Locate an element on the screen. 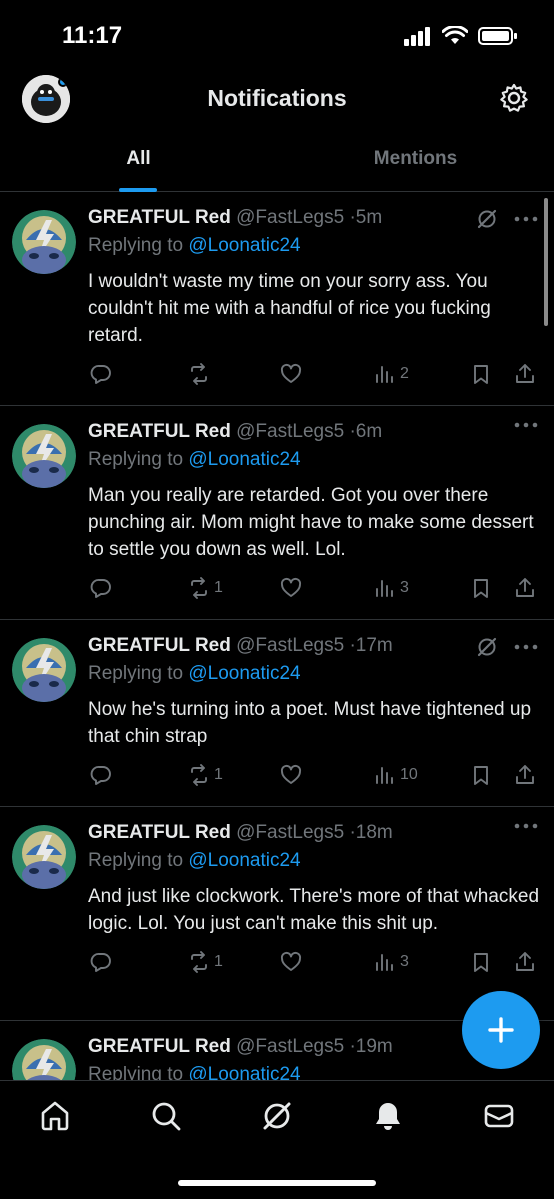 The image size is (554, 1199). tab-mentions: Mentions is located at coordinates (415, 159).